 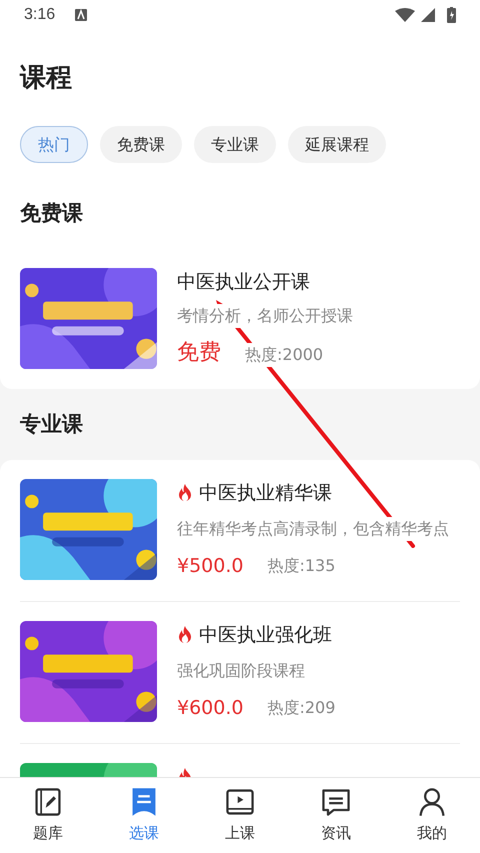 What do you see at coordinates (52, 213) in the screenshot?
I see `section-title: 免费课` at bounding box center [52, 213].